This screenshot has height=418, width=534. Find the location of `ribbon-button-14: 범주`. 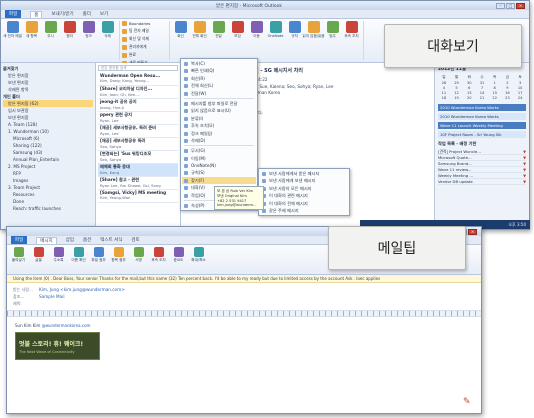

ribbon-button-14: 범주 is located at coordinates (332, 30).